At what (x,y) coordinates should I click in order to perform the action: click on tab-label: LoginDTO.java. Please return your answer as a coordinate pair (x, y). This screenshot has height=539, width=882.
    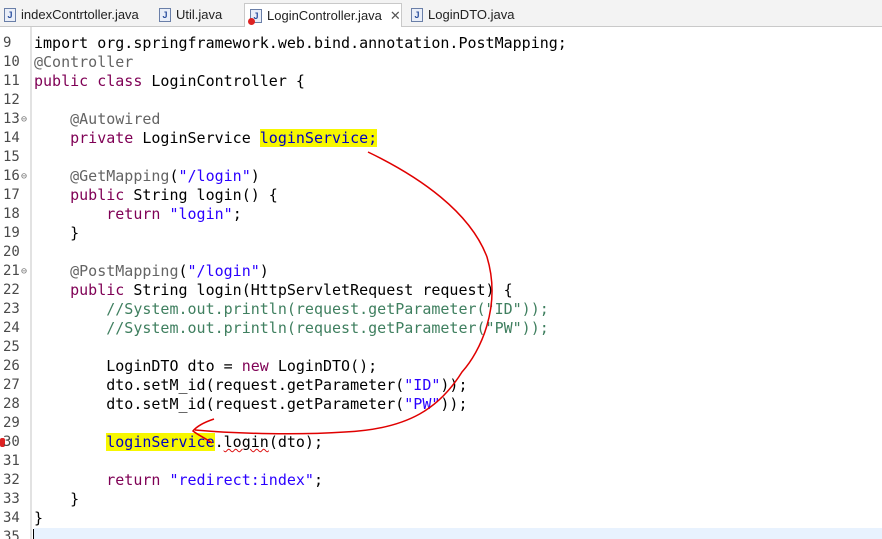
    Looking at the image, I should click on (471, 14).